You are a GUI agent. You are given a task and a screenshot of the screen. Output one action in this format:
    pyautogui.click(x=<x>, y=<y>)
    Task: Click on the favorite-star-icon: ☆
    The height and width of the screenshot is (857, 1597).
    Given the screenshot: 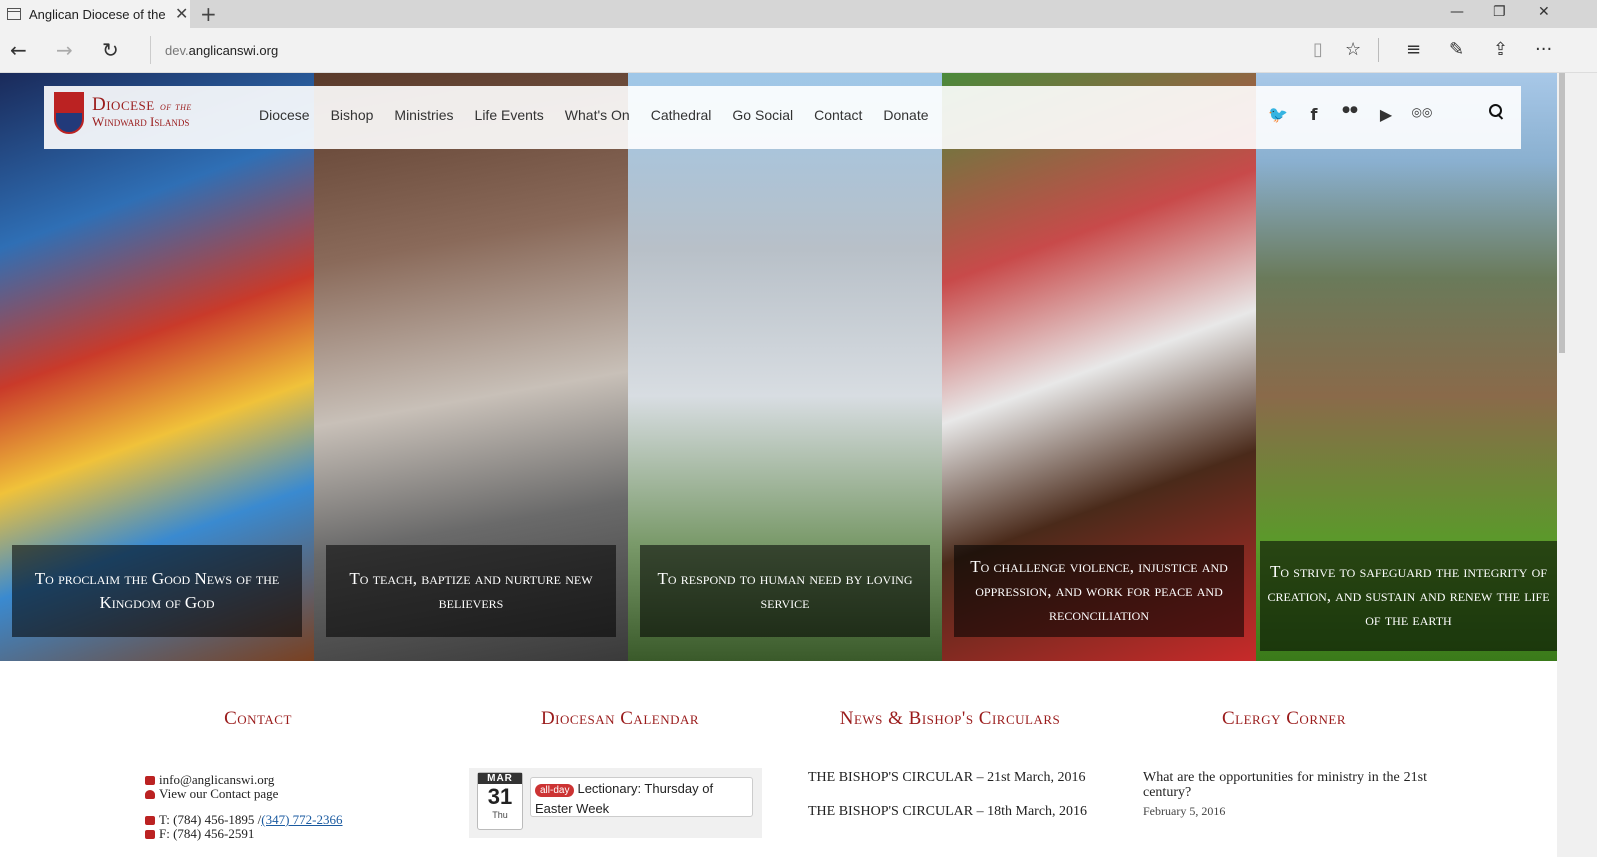 What is the action you would take?
    pyautogui.click(x=1353, y=49)
    